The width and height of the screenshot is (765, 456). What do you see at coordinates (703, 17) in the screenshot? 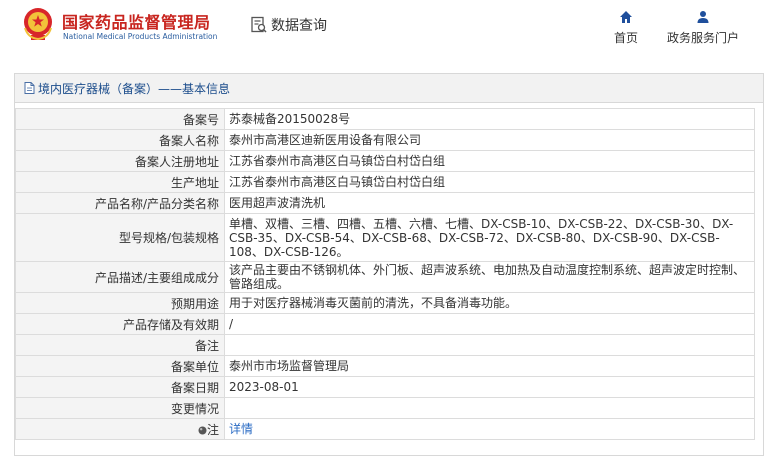
I see `user-icon` at bounding box center [703, 17].